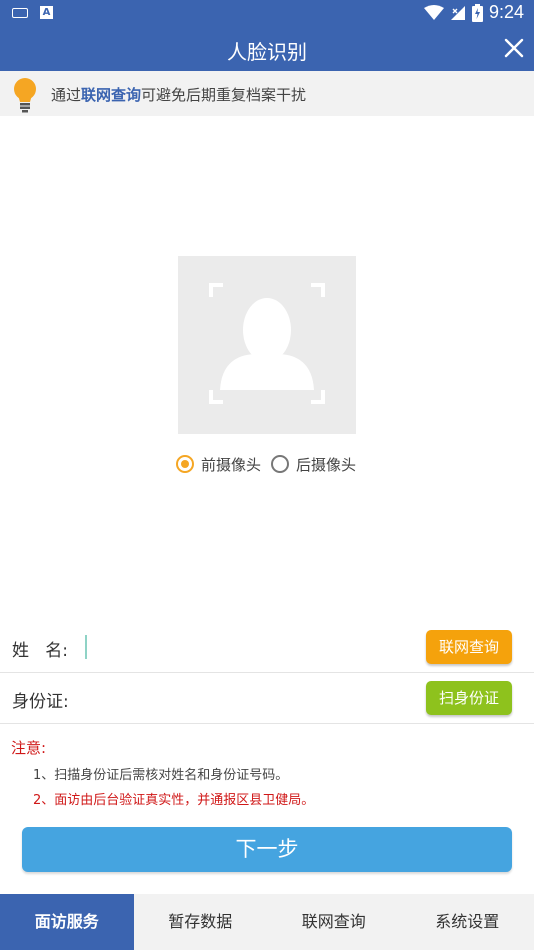  I want to click on notice-item: 2、面访由后台验证真实性，并通报区县卫健局。, so click(174, 800).